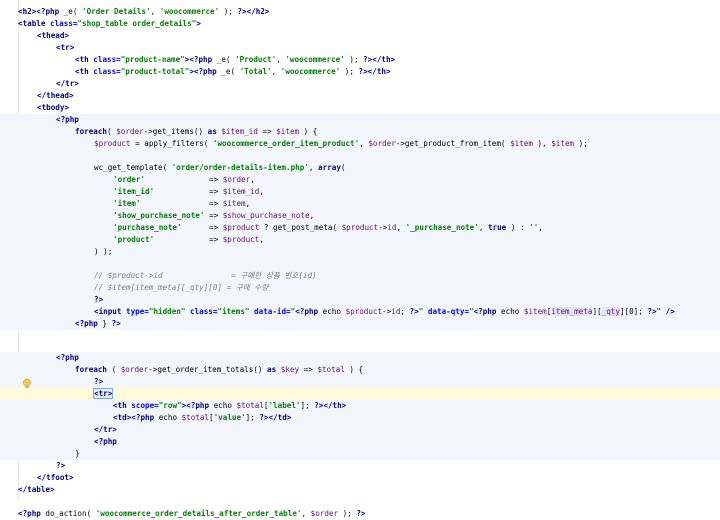  I want to click on code-line-current: <tr>, so click(360, 394).